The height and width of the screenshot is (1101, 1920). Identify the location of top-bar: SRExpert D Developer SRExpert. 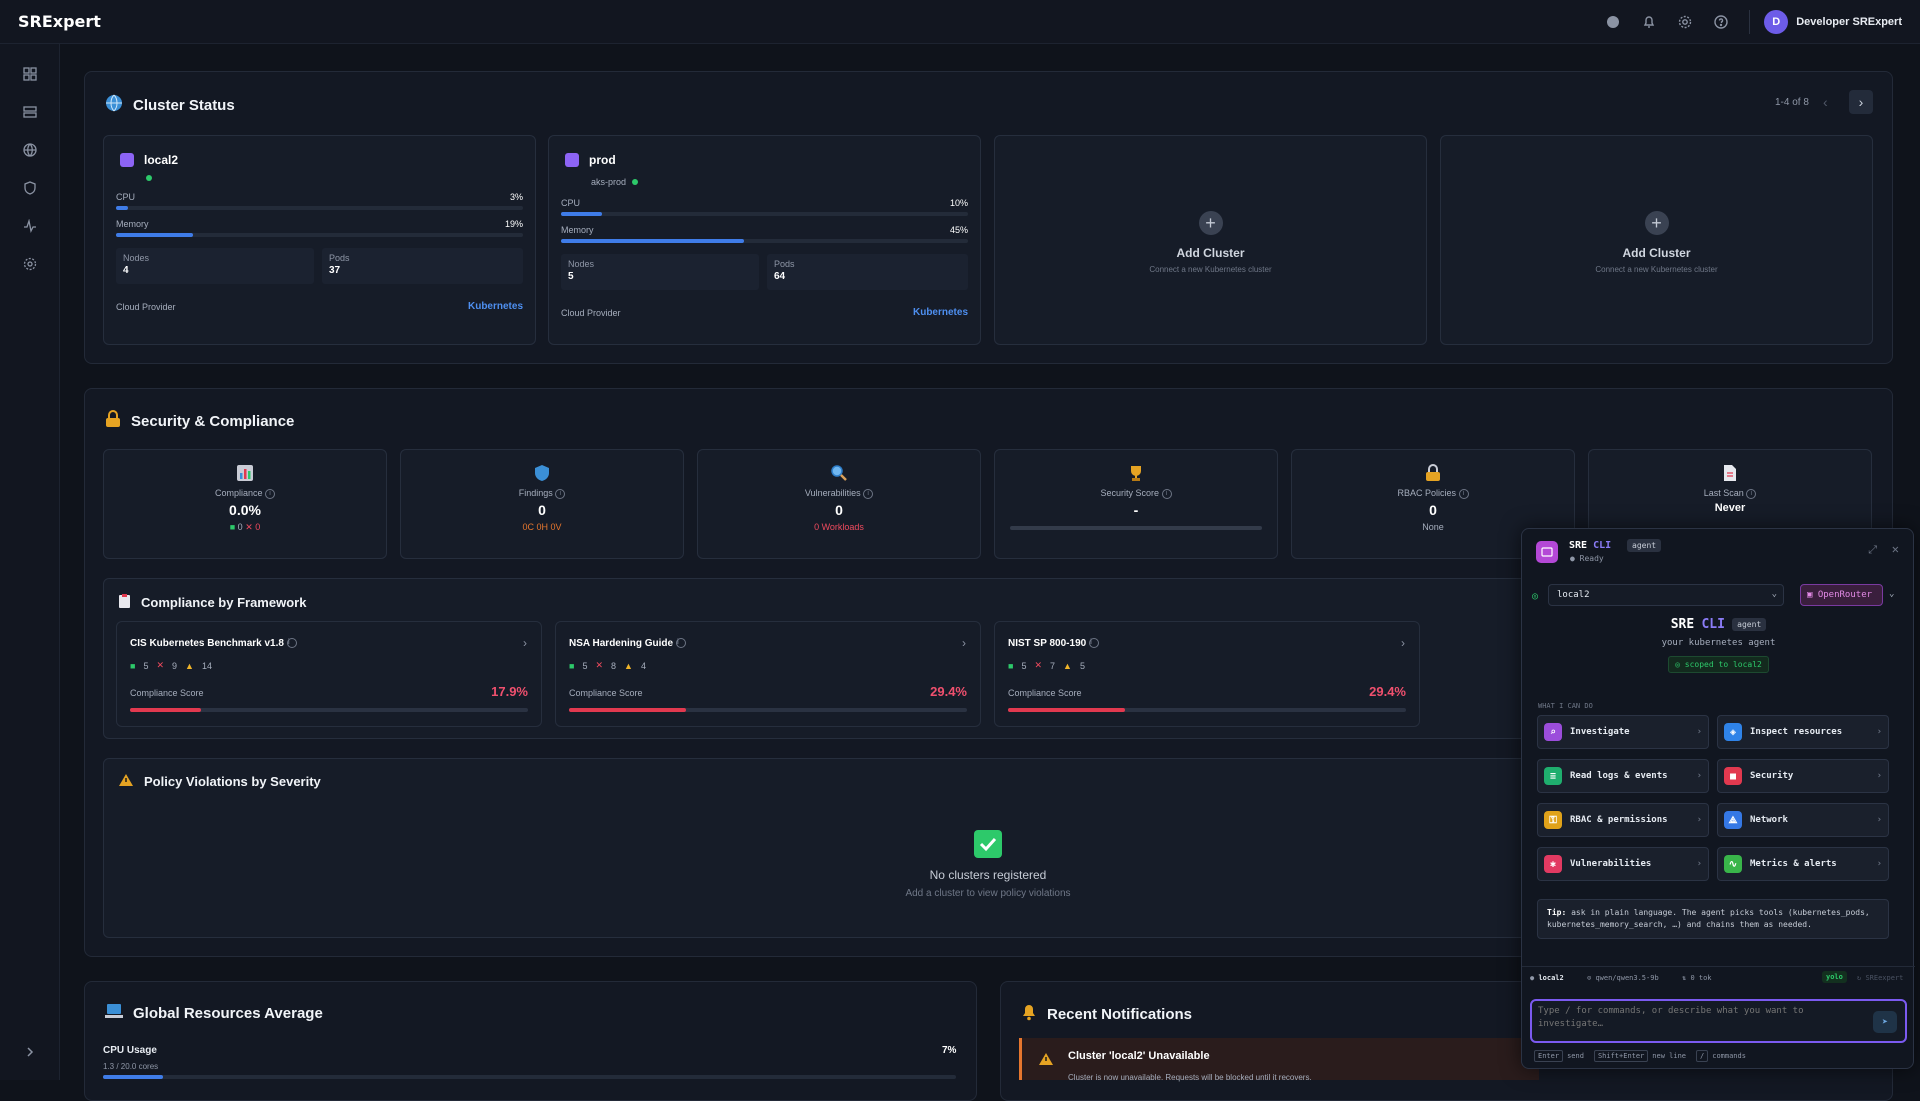
(960, 22).